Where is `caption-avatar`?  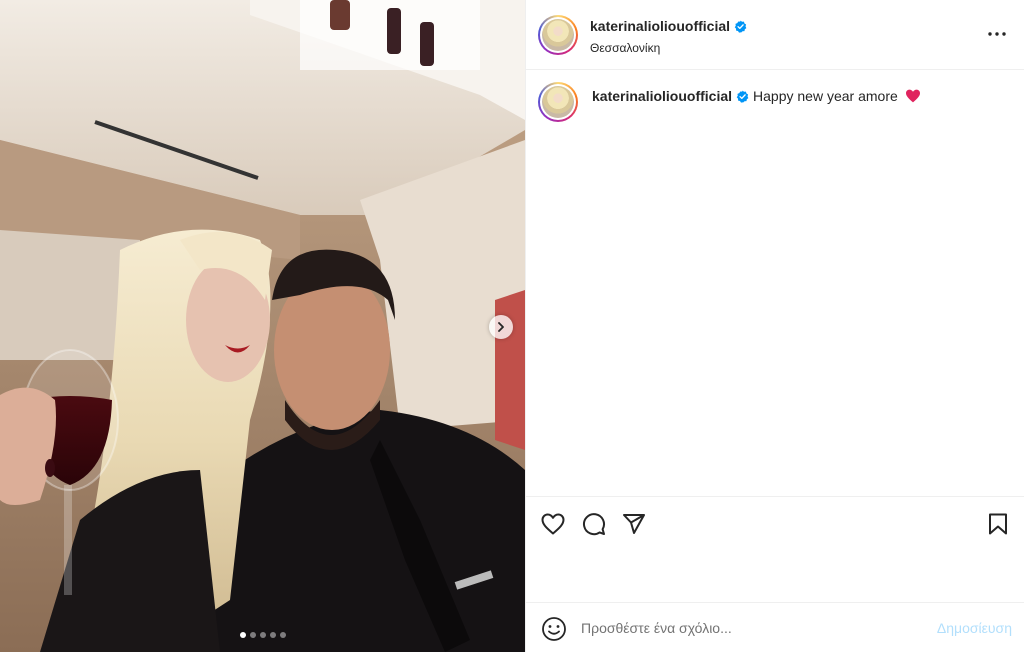 caption-avatar is located at coordinates (558, 102).